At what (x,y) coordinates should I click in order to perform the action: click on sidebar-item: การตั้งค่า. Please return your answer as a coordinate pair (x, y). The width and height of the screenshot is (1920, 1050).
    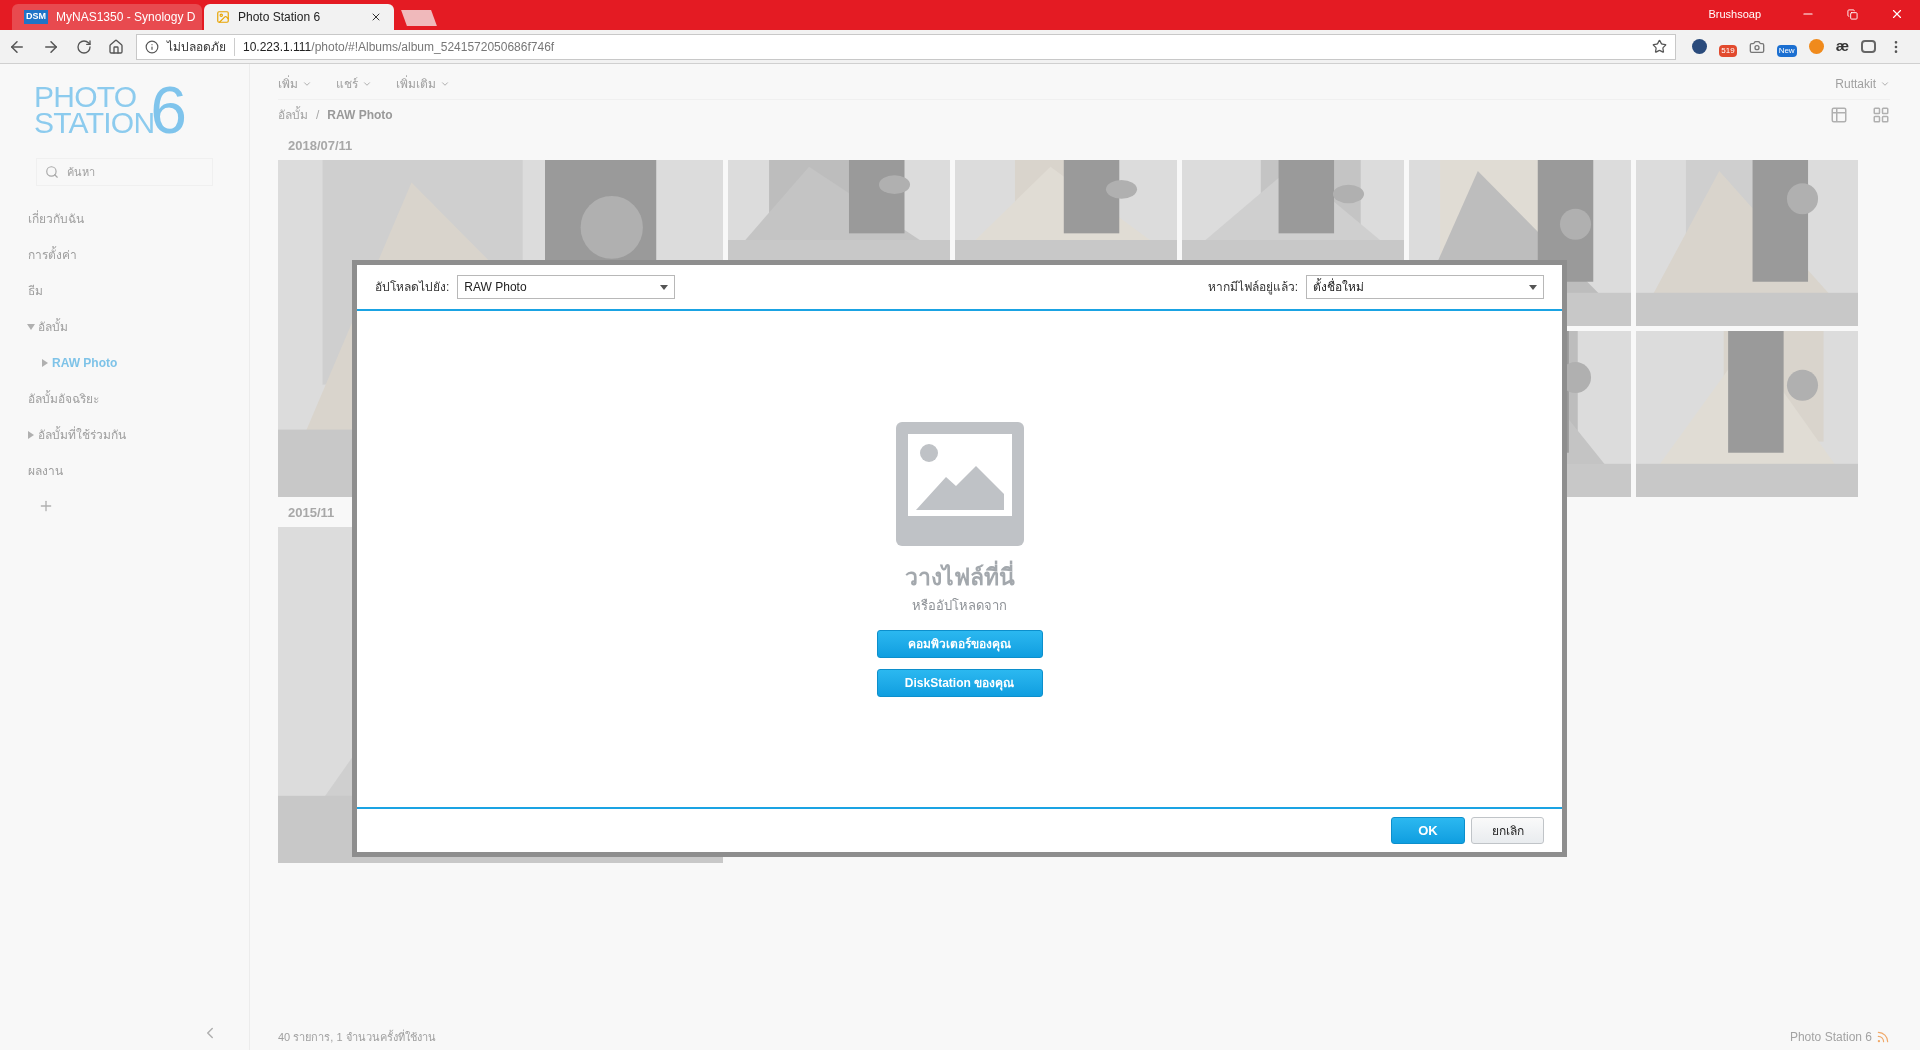
    Looking at the image, I should click on (52, 255).